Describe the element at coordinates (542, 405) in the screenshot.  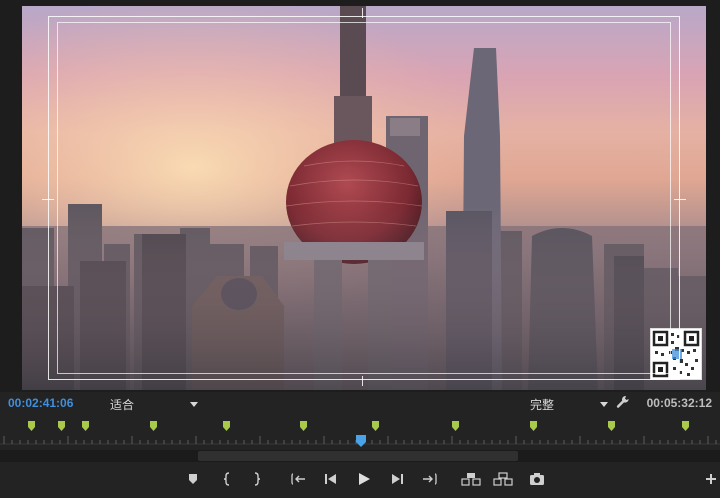
I see `resolution-value: 完整` at that location.